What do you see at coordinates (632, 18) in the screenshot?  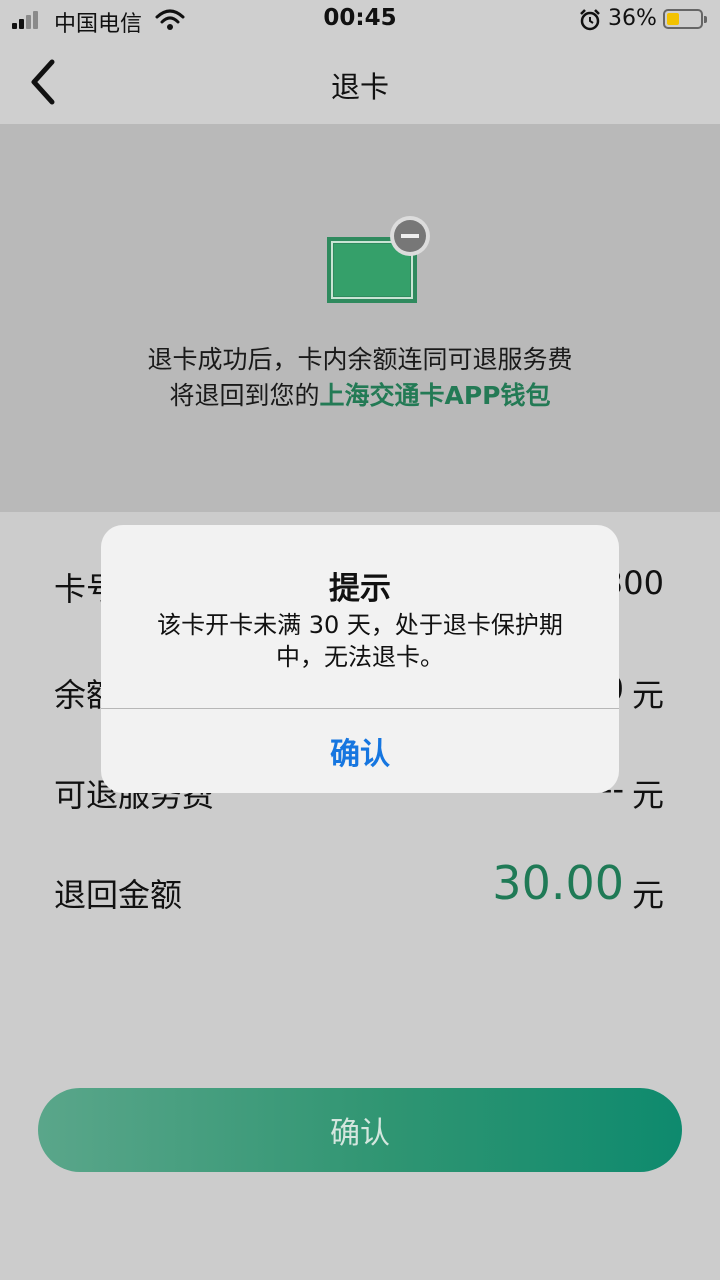 I see `battery-percent: 36%` at bounding box center [632, 18].